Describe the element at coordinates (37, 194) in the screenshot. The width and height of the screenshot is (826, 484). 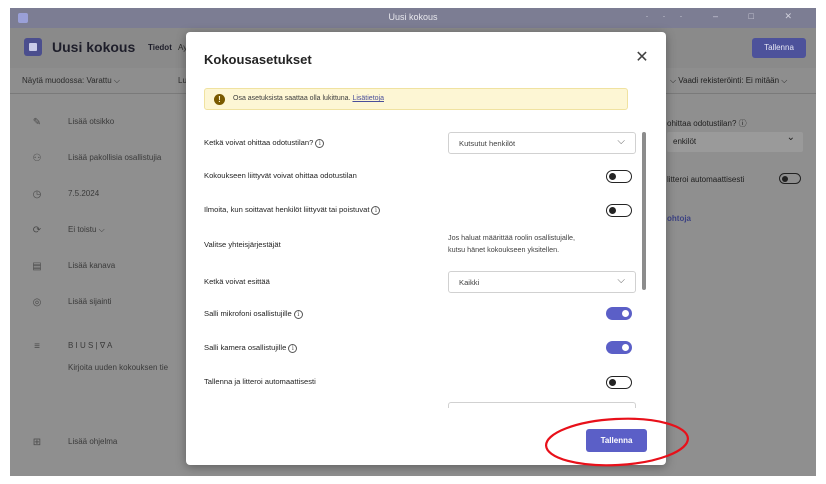
I see `clock-icon: ◷` at that location.